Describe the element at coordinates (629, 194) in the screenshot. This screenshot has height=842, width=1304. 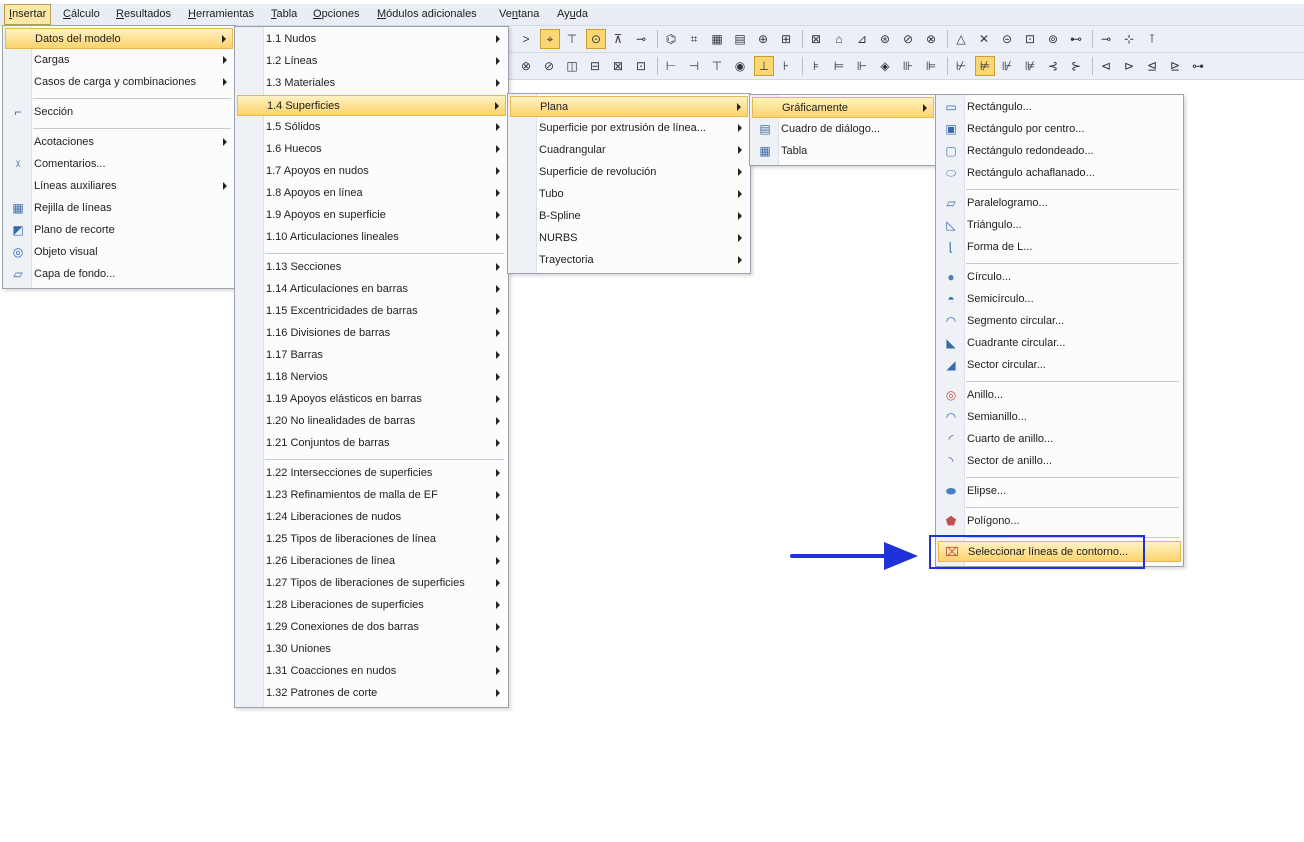
I see `menu3-item: Tubo` at that location.